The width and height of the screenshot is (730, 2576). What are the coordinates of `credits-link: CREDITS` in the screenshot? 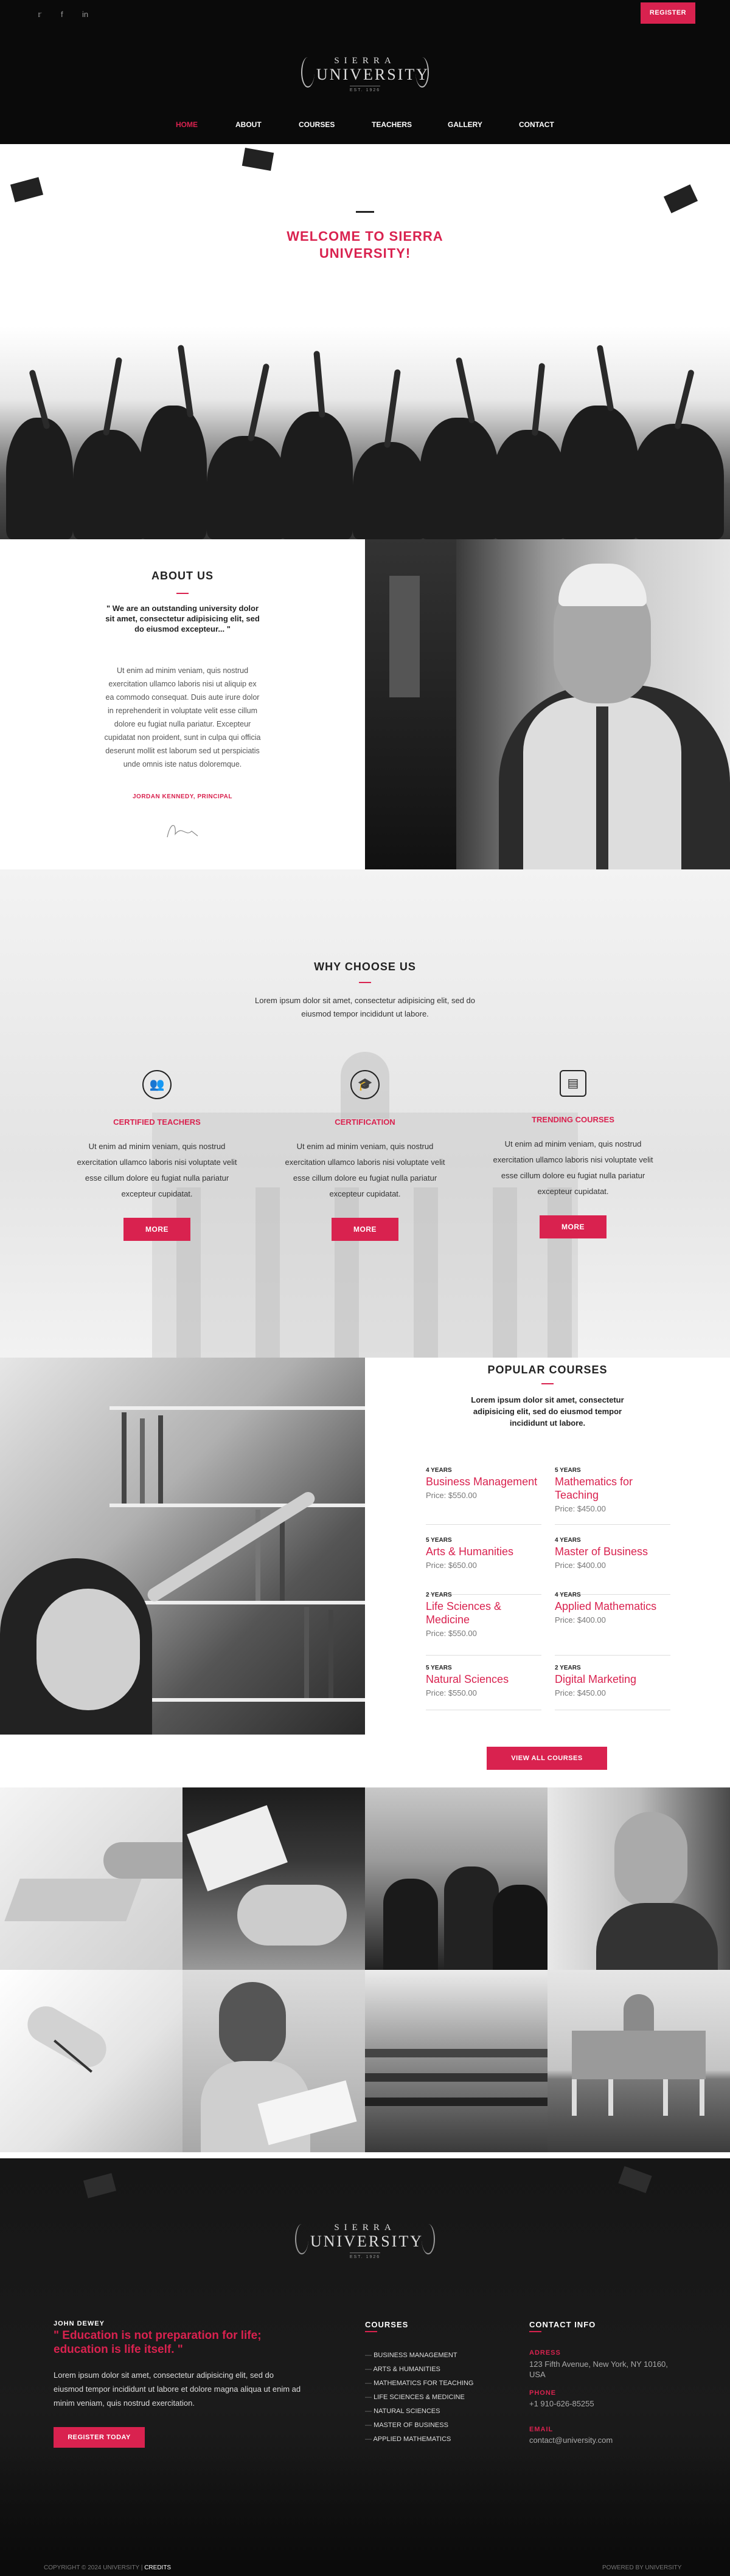 It's located at (157, 2568).